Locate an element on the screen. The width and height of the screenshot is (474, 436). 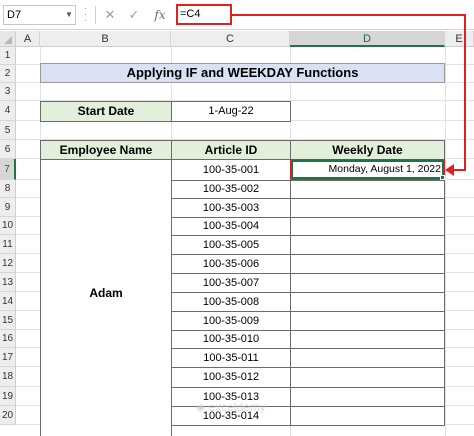
watermark-icon: ◈ is located at coordinates (201, 407).